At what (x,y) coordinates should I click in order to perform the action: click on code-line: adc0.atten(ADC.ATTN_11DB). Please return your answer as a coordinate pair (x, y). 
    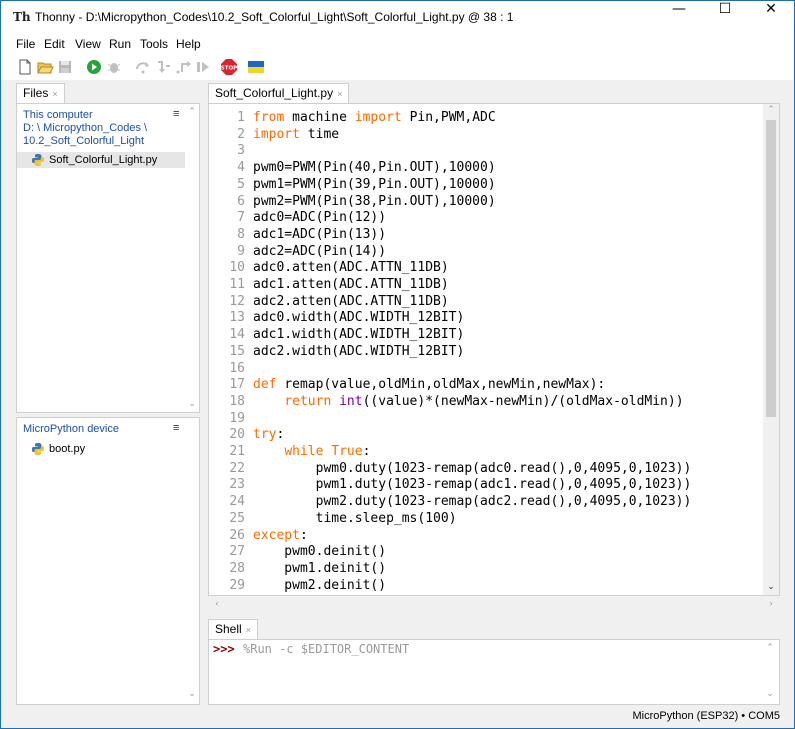
    Looking at the image, I should click on (351, 268).